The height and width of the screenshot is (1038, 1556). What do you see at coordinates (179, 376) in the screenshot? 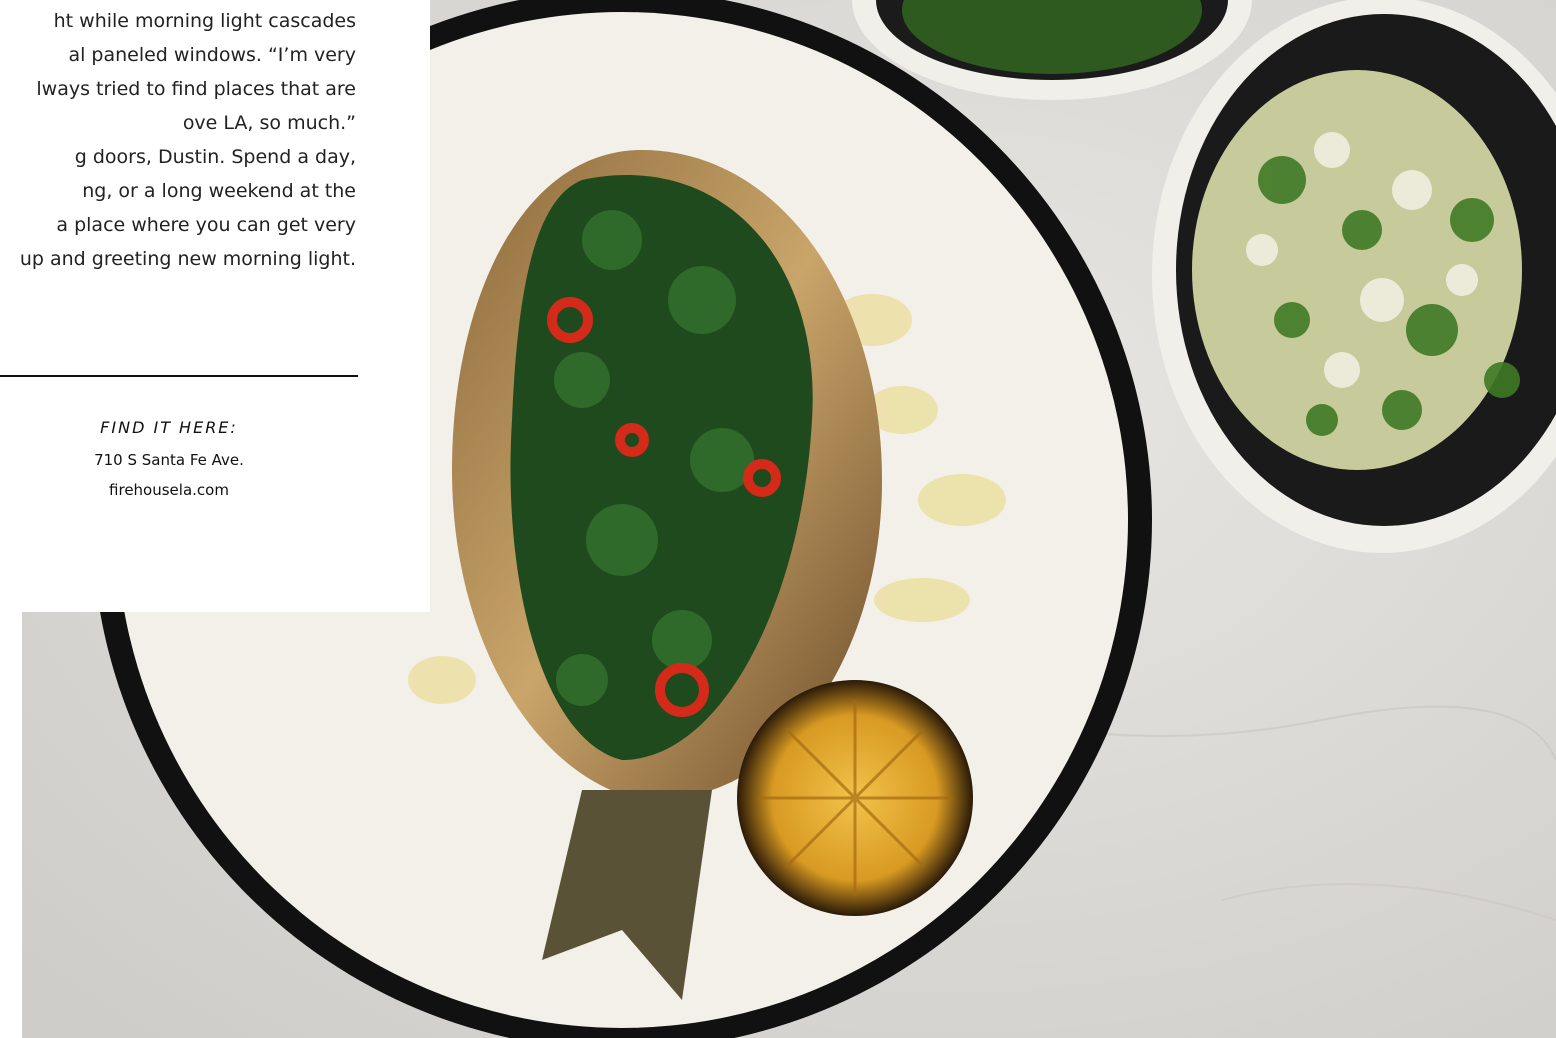
I see `divider` at bounding box center [179, 376].